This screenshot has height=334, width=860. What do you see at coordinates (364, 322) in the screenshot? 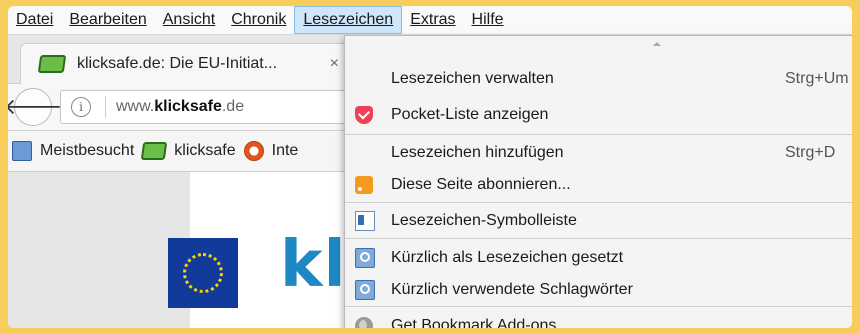
I see `globe-icon` at bounding box center [364, 322].